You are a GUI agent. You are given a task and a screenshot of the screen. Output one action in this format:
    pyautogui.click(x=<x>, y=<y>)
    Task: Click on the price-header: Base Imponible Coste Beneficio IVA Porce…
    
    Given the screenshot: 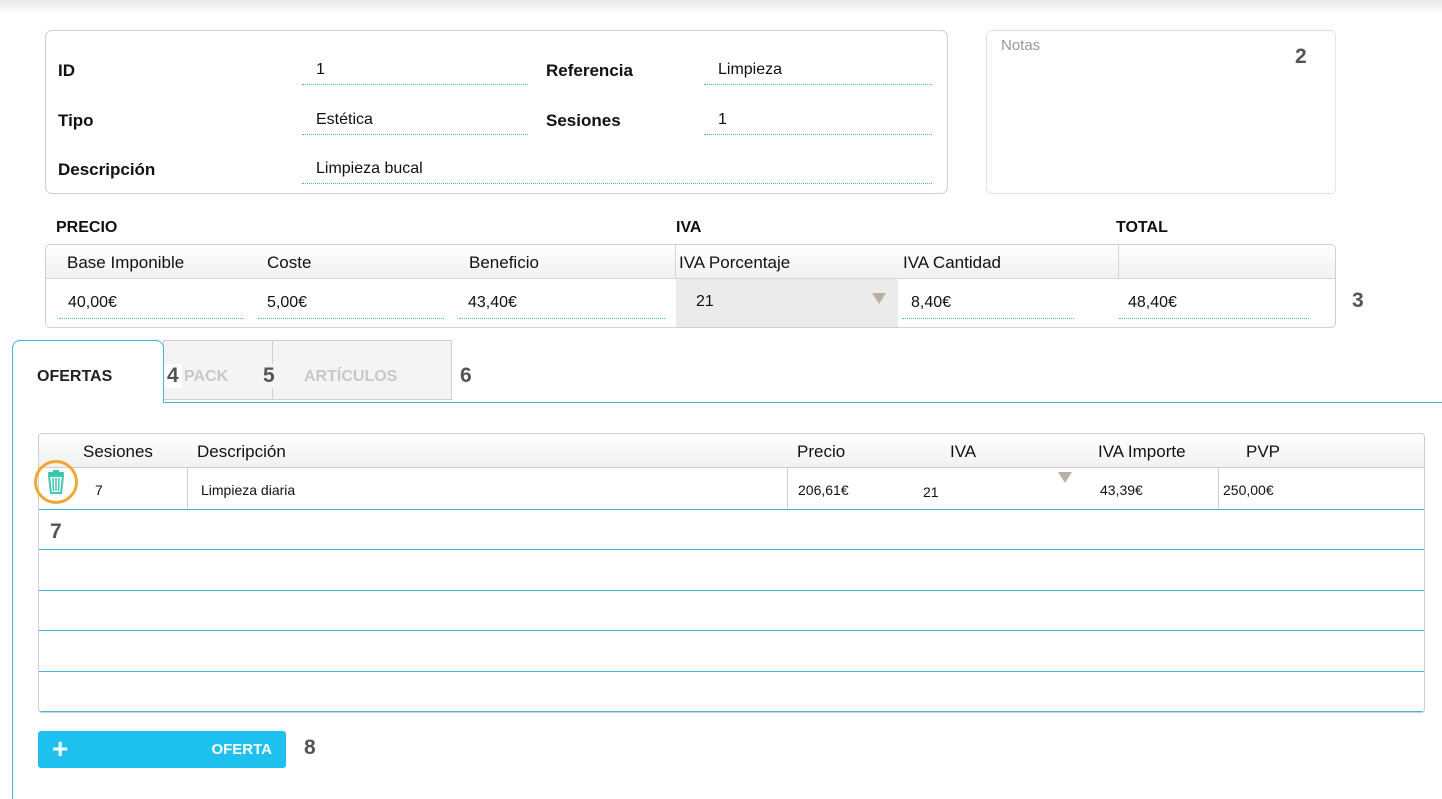 What is the action you would take?
    pyautogui.click(x=690, y=262)
    